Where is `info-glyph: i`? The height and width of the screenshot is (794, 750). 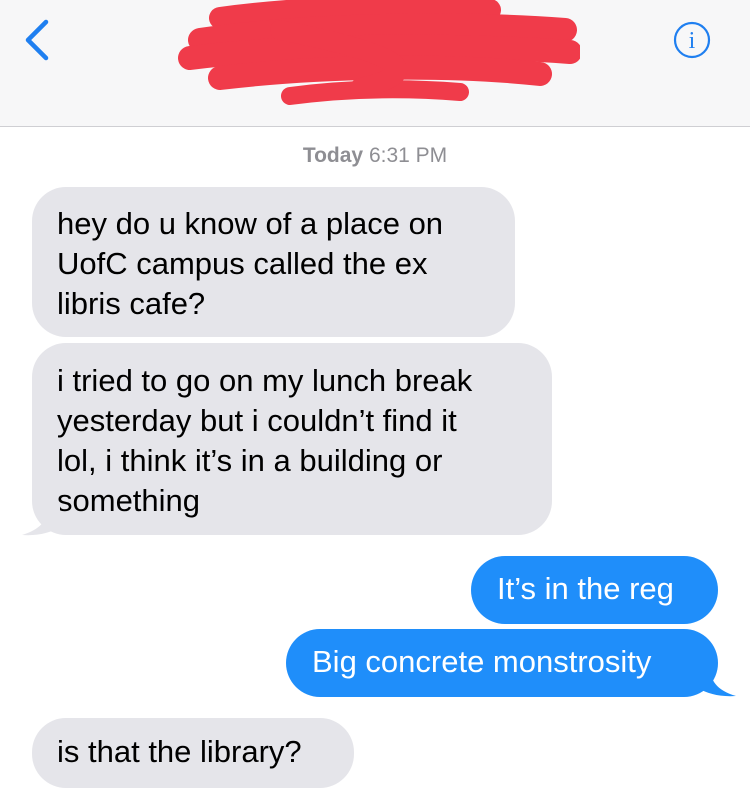 info-glyph: i is located at coordinates (692, 41).